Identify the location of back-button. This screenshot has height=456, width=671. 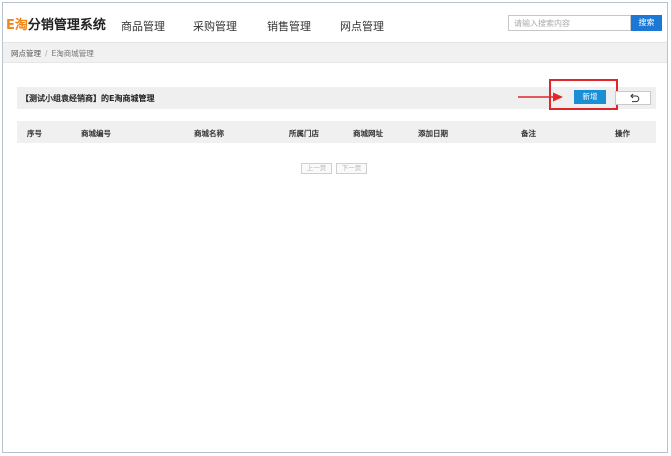
(633, 98).